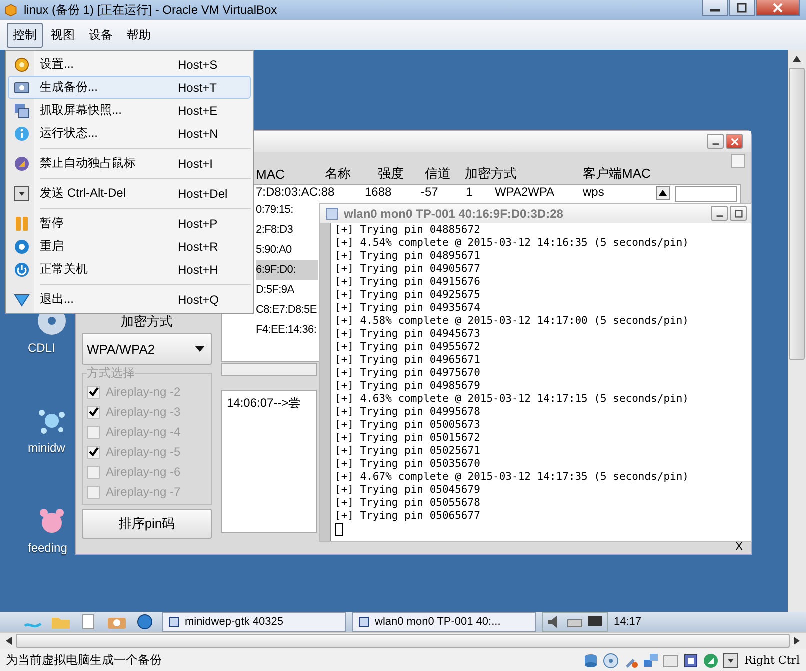 The width and height of the screenshot is (806, 671). Describe the element at coordinates (129, 133) in the screenshot. I see `menu-item: 运行状态... Host+N` at that location.